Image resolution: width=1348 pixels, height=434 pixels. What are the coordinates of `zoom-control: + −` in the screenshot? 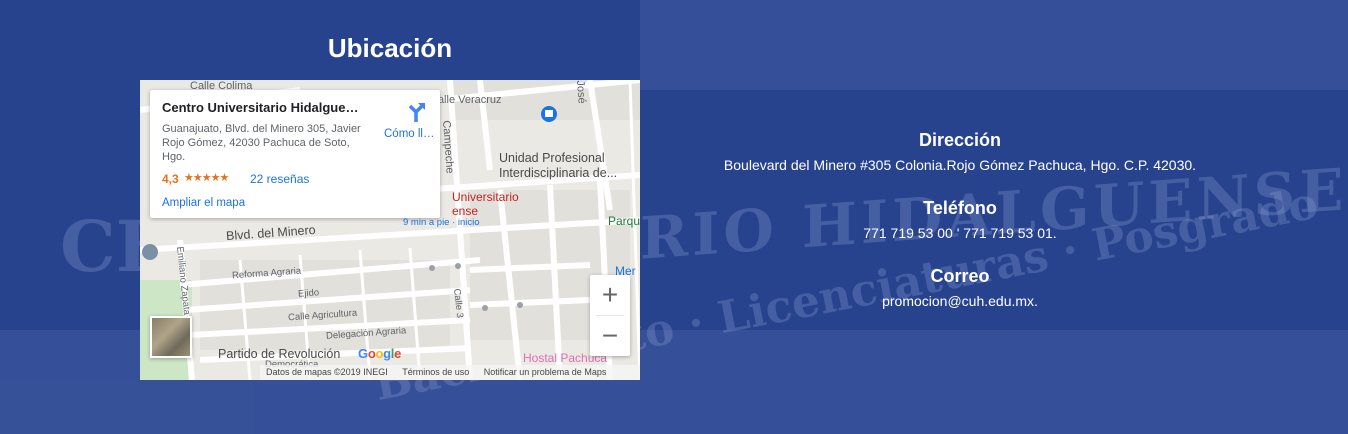 It's located at (610, 315).